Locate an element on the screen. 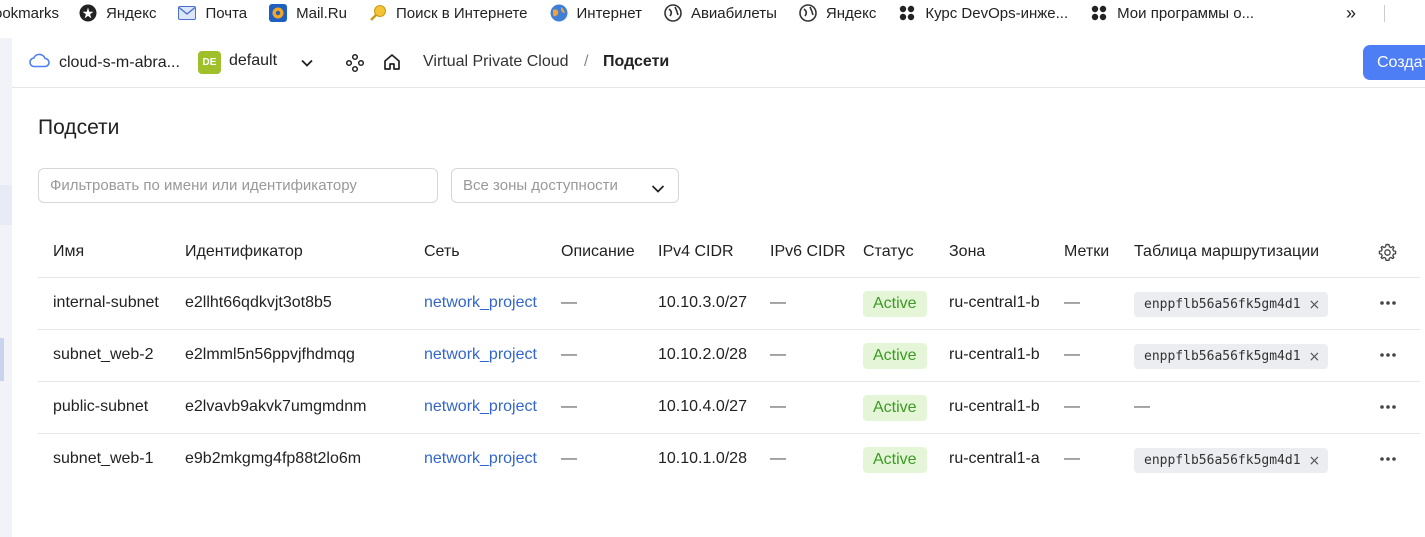 The height and width of the screenshot is (537, 1425). subnet-id: e2lvavb9akvk7umgmdnm is located at coordinates (276, 406).